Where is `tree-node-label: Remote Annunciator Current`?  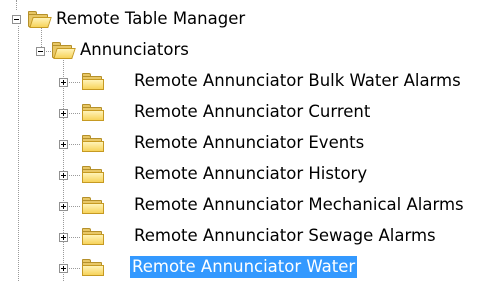
tree-node-label: Remote Annunciator Current is located at coordinates (252, 112).